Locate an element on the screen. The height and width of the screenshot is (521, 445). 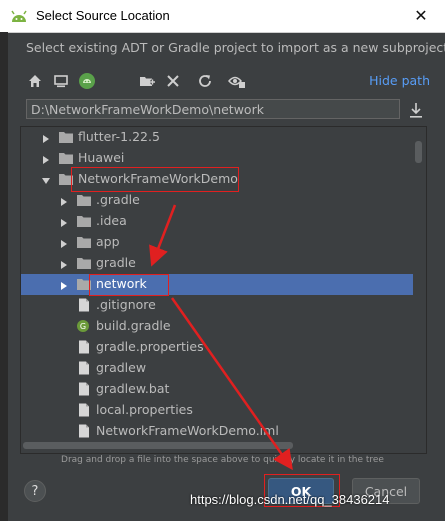
horizontal-scrollbar is located at coordinates (217, 445).